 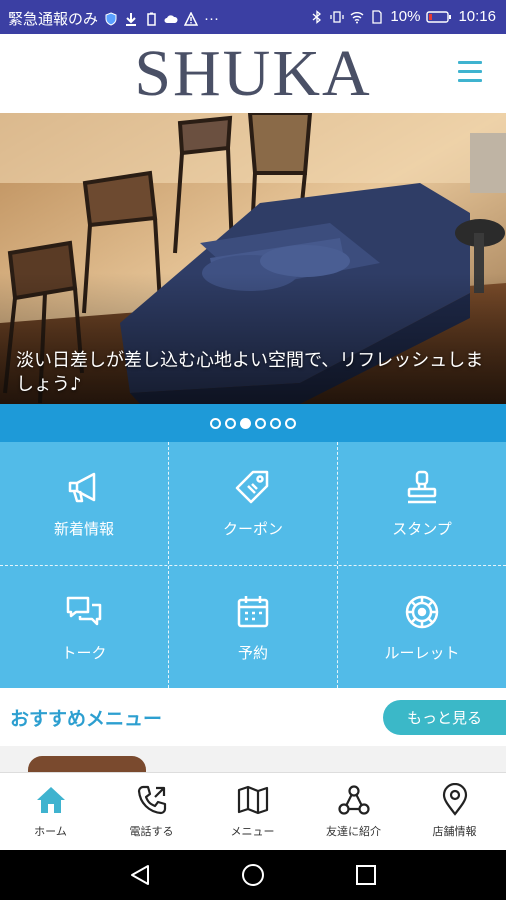 I want to click on tab-label: ホーム, so click(x=50, y=831).